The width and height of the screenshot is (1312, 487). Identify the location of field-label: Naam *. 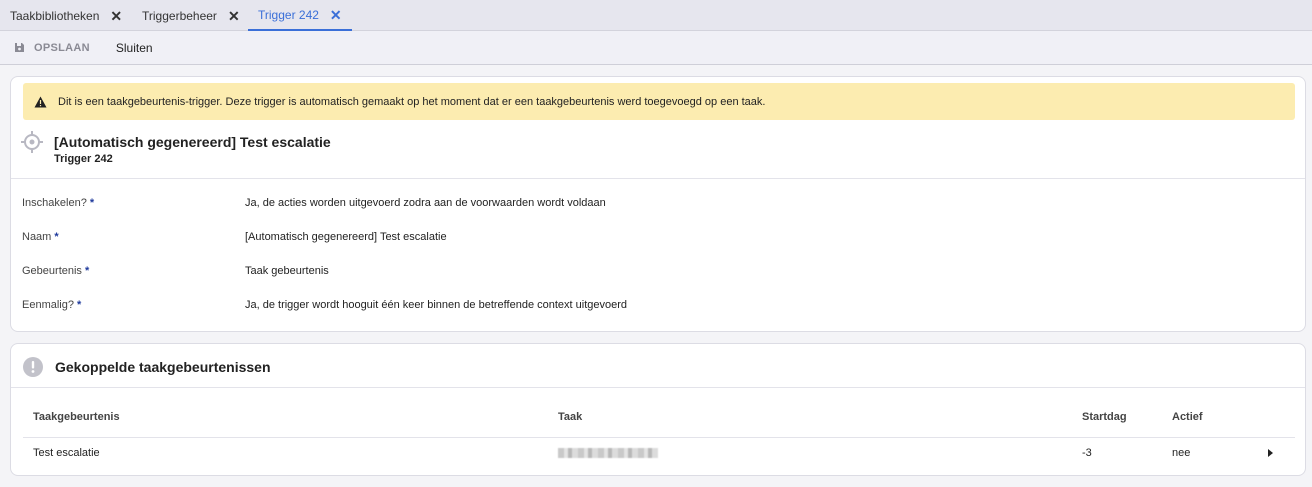
(40, 237).